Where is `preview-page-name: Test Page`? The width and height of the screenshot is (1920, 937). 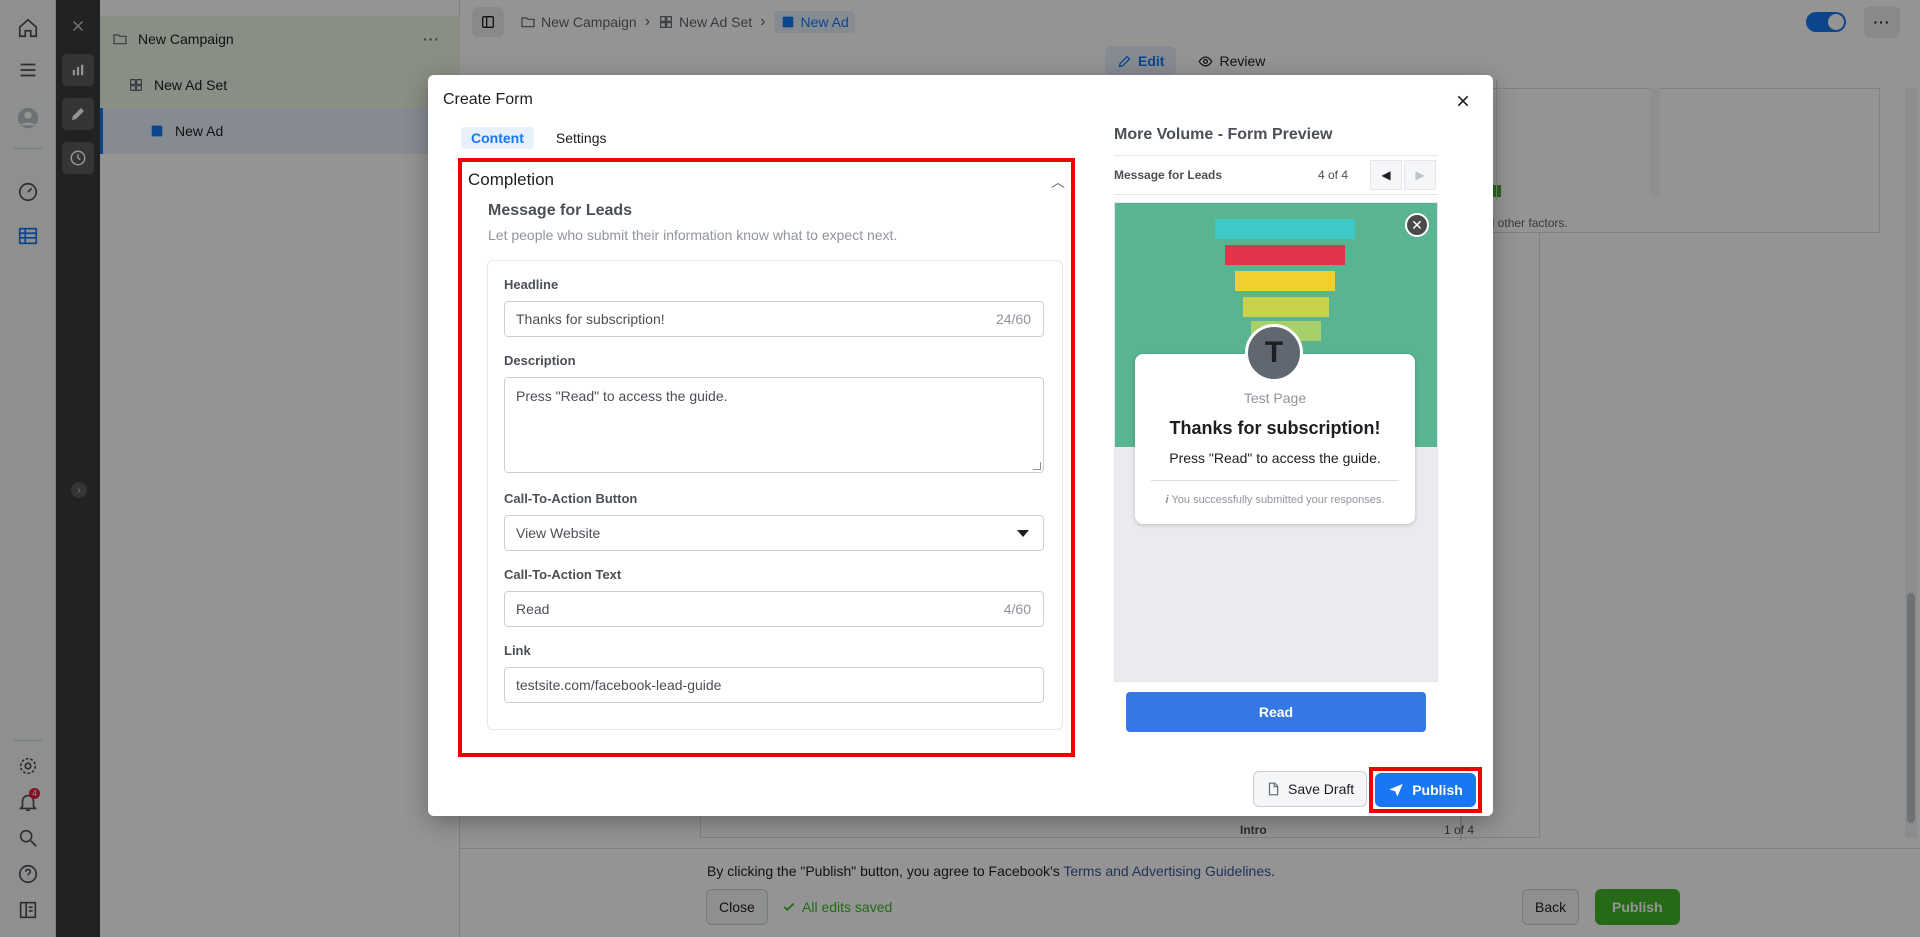
preview-page-name: Test Page is located at coordinates (1275, 398).